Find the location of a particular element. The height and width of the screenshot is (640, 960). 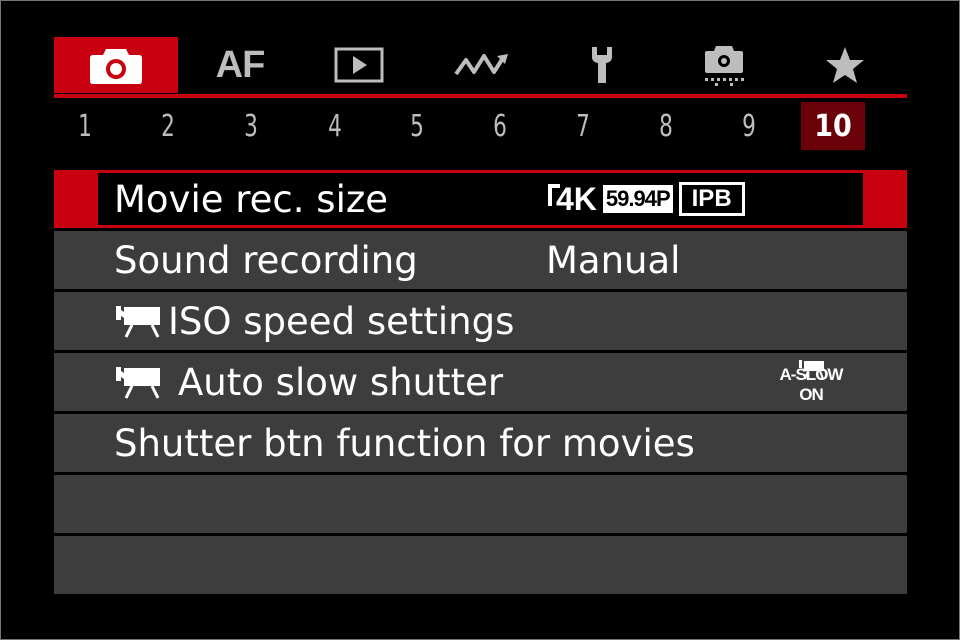

tab-custom-functions is located at coordinates (724, 65).